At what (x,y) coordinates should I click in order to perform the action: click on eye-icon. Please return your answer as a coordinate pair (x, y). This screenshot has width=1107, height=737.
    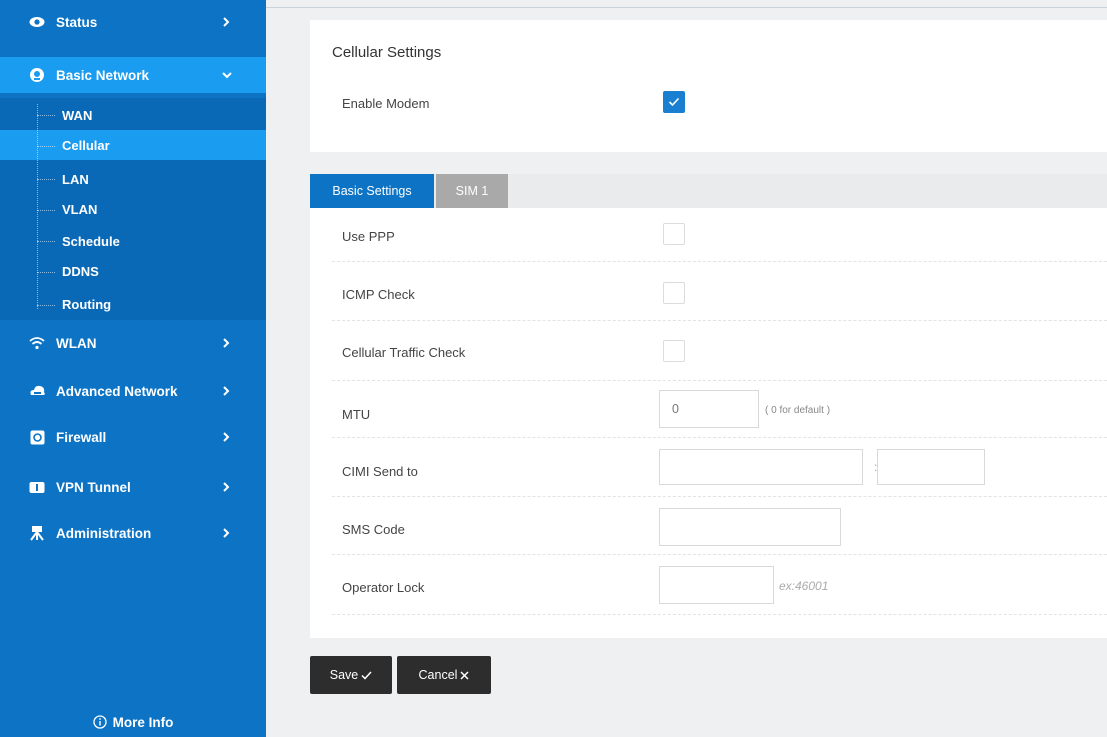
    Looking at the image, I should click on (37, 22).